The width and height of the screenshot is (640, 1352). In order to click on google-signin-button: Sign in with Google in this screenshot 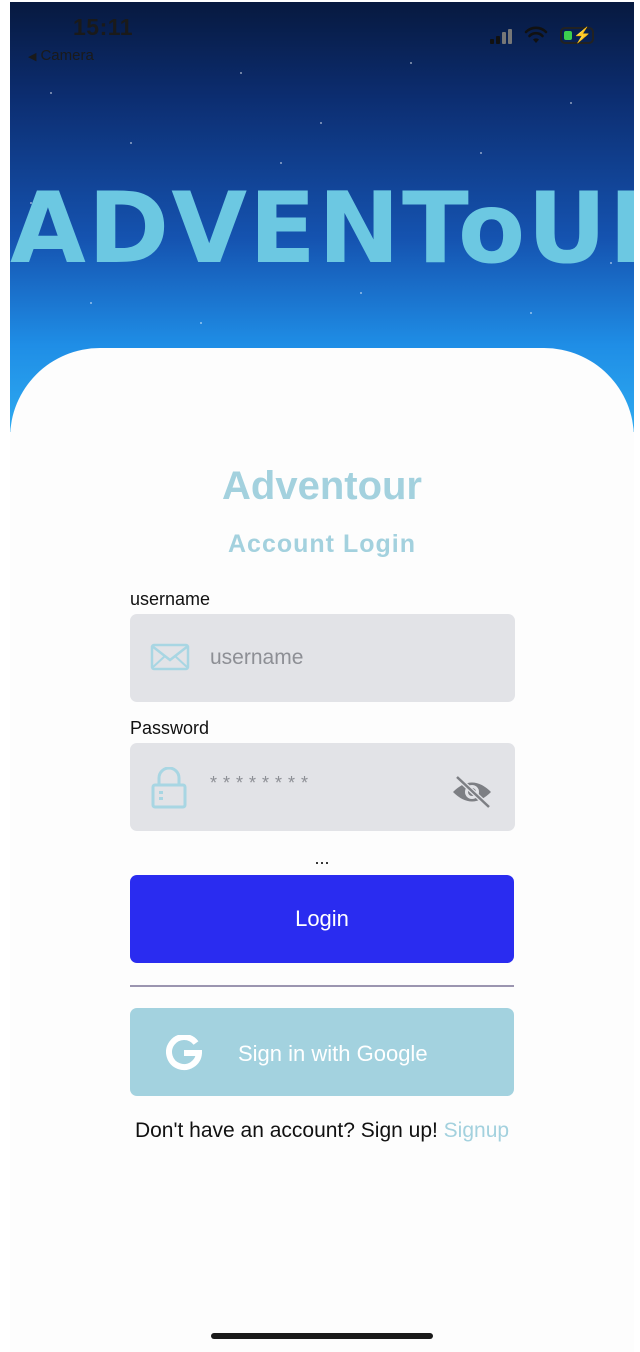, I will do `click(322, 1052)`.